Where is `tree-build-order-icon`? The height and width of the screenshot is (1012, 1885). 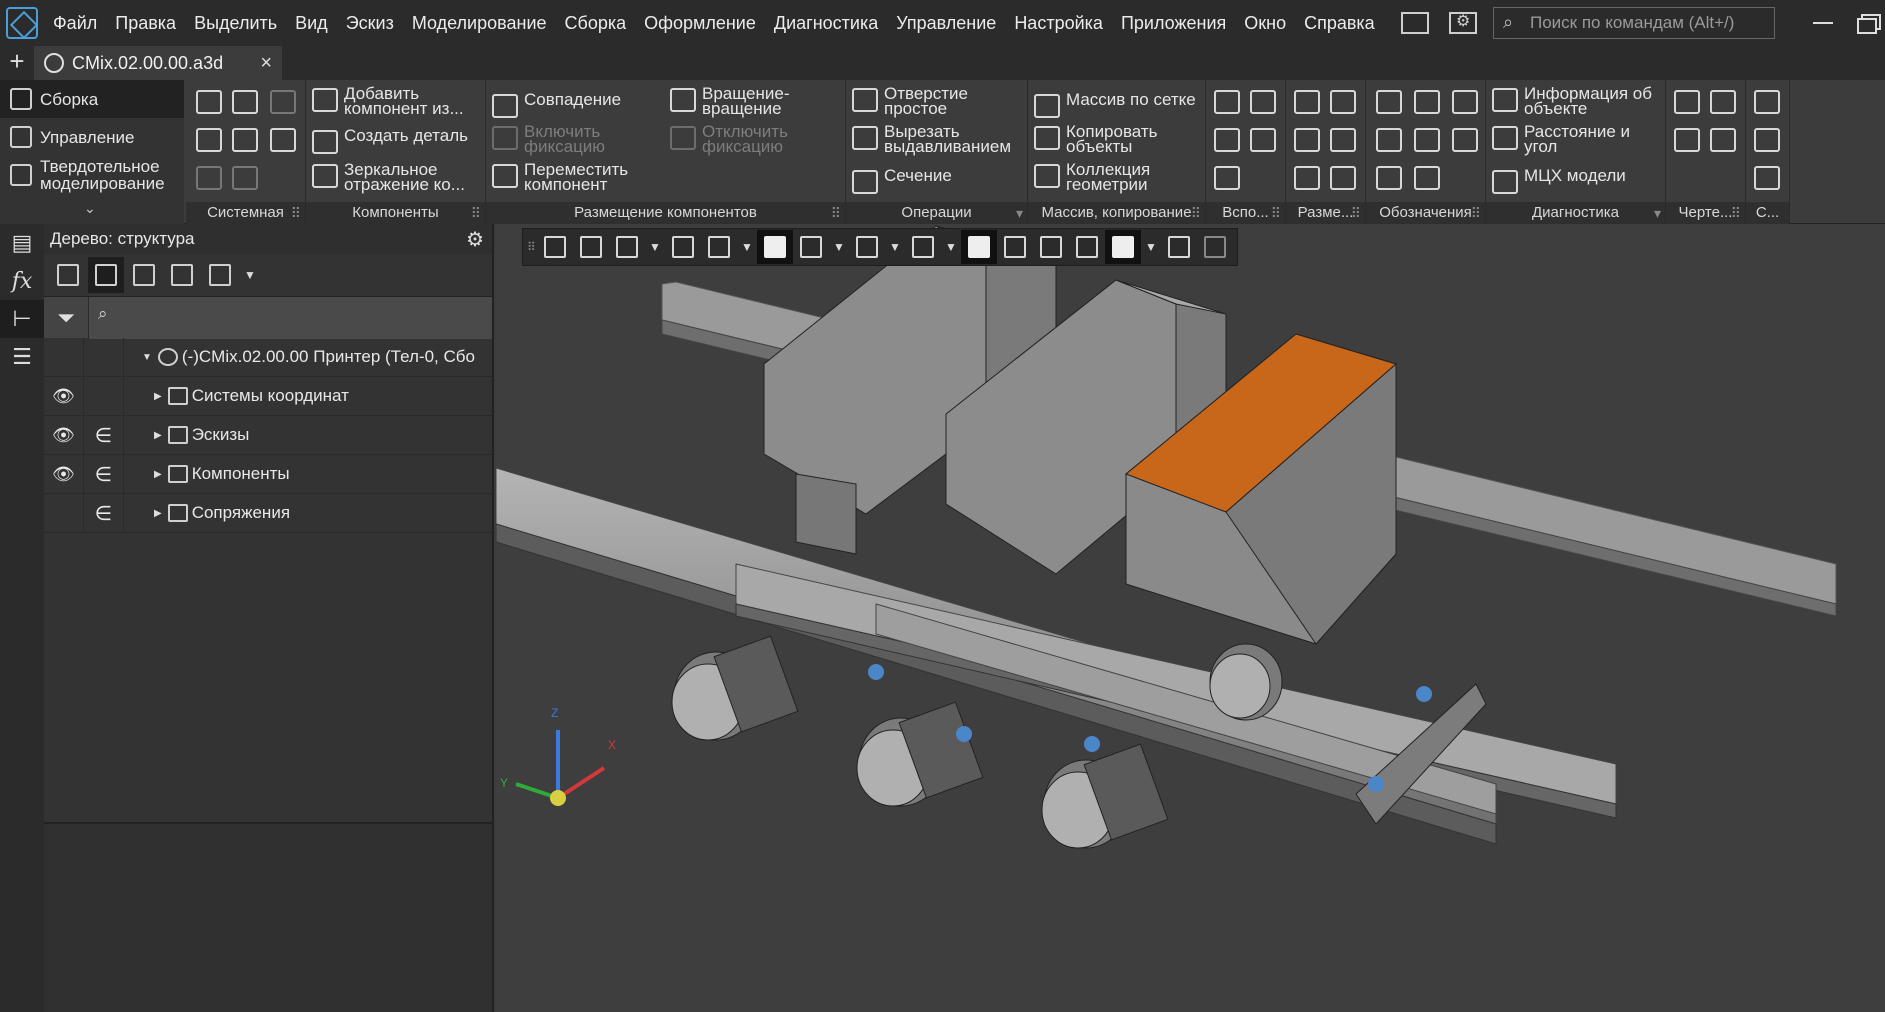
tree-build-order-icon is located at coordinates (68, 275).